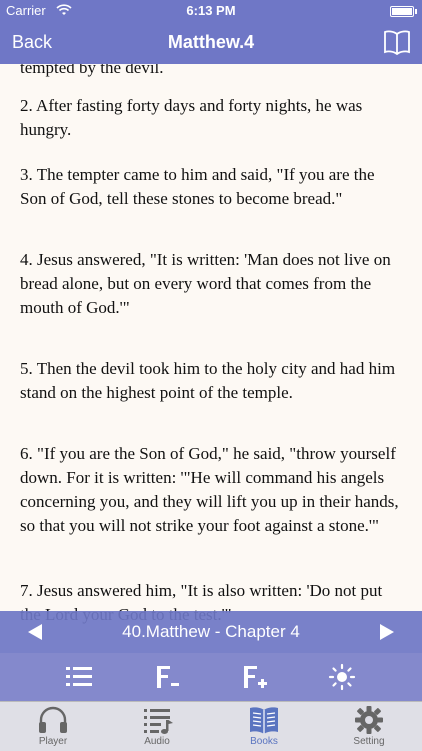  Describe the element at coordinates (403, 11) in the screenshot. I see `battery-icon` at that location.